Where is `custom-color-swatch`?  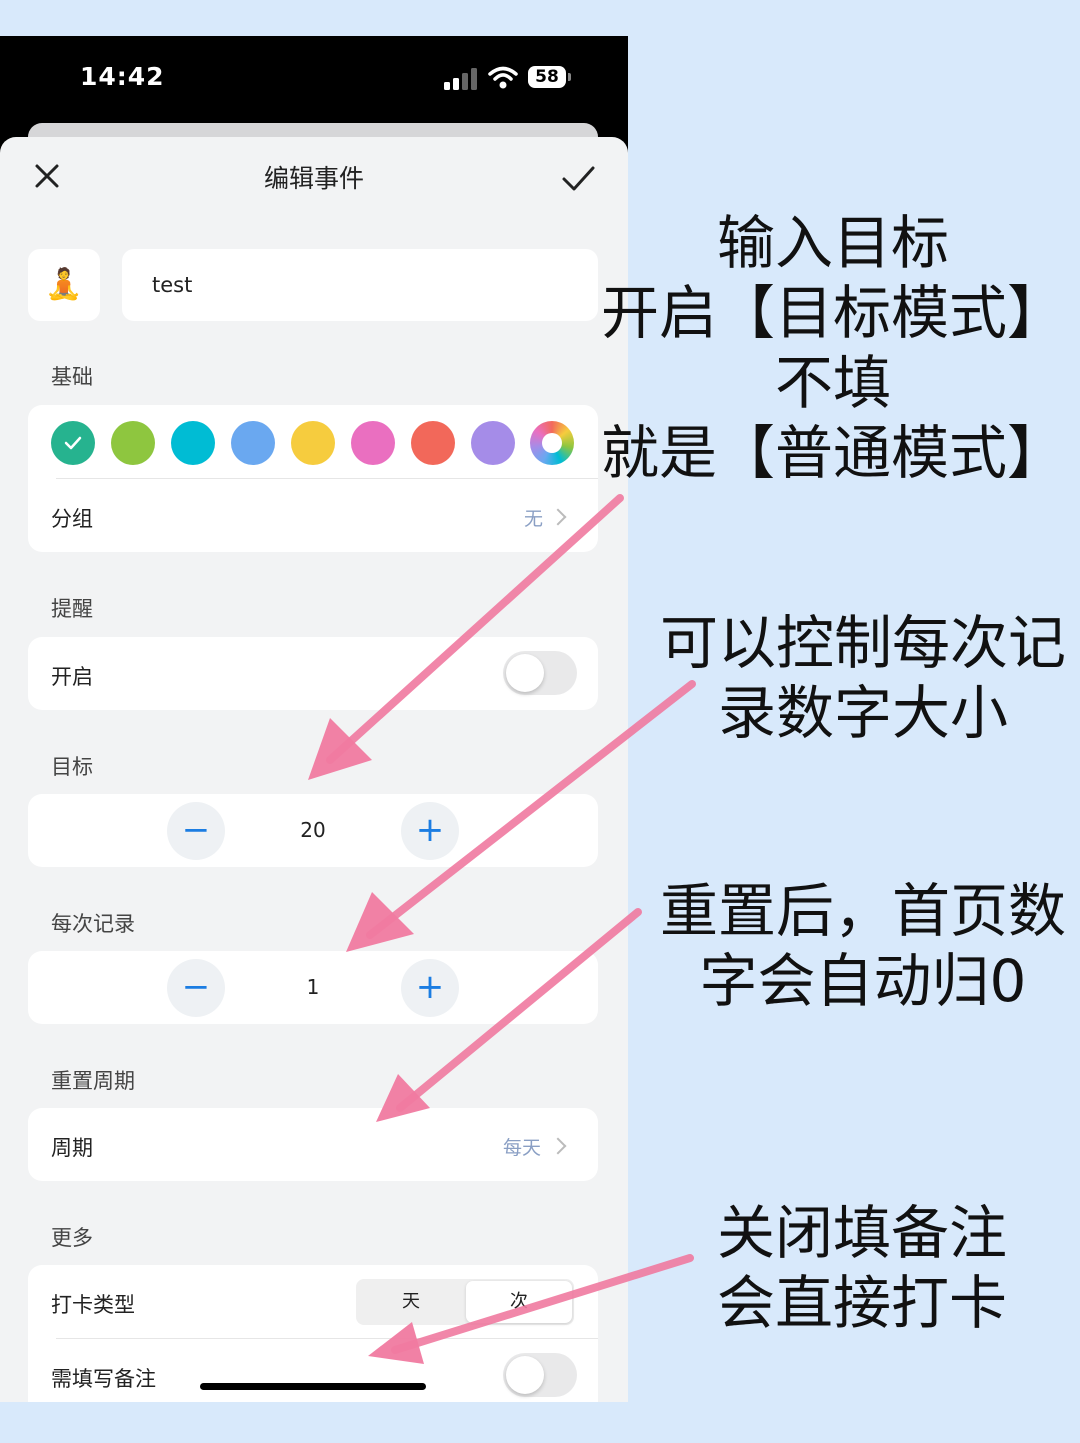
custom-color-swatch is located at coordinates (552, 443).